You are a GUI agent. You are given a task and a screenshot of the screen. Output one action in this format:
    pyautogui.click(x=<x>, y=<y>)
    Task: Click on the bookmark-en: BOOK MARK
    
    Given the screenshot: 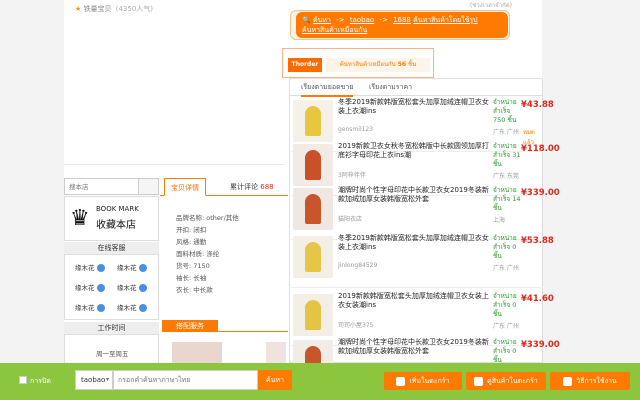 What is the action you would take?
    pyautogui.click(x=117, y=209)
    